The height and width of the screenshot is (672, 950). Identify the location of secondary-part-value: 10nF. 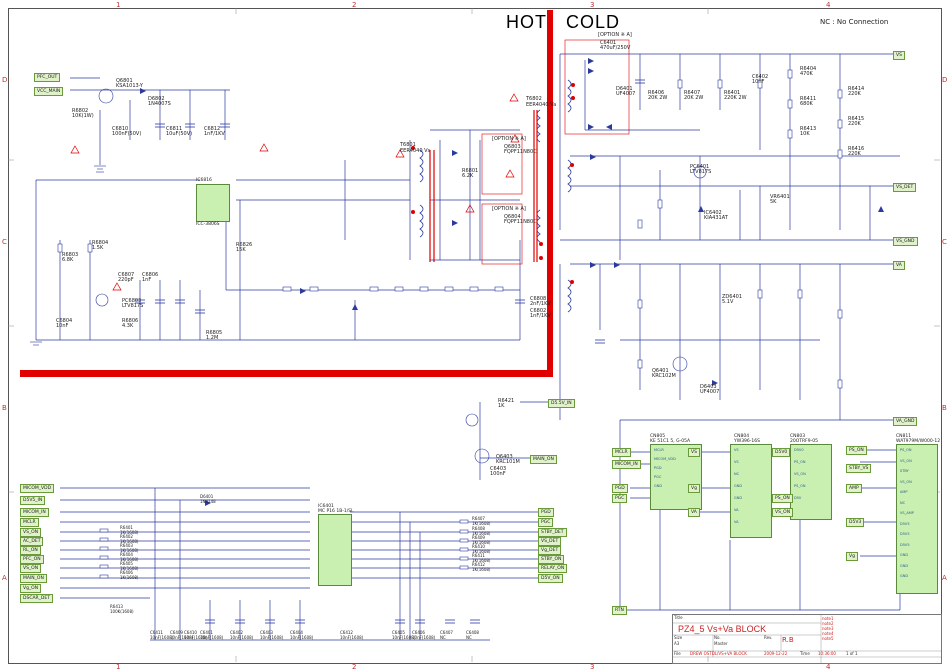
(758, 82).